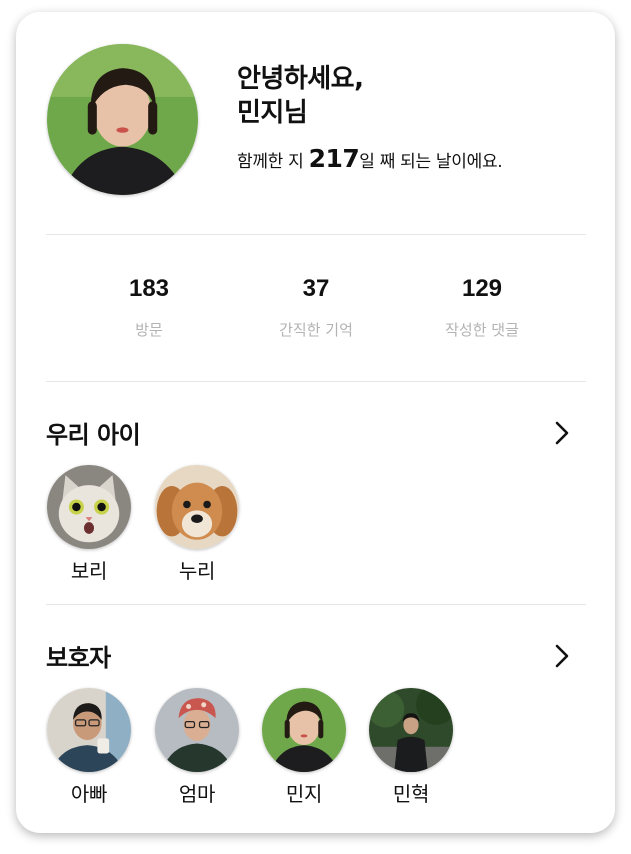 The width and height of the screenshot is (631, 854). I want to click on stat-label: 방문, so click(149, 330).